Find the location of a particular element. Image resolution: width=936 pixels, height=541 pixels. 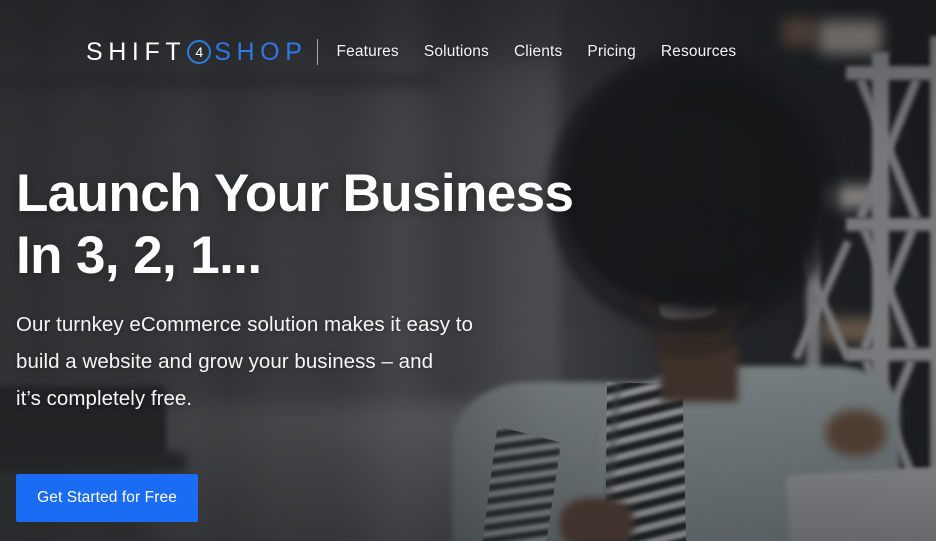

hero-headline-line-1: Launch Your Business is located at coordinates (295, 193).